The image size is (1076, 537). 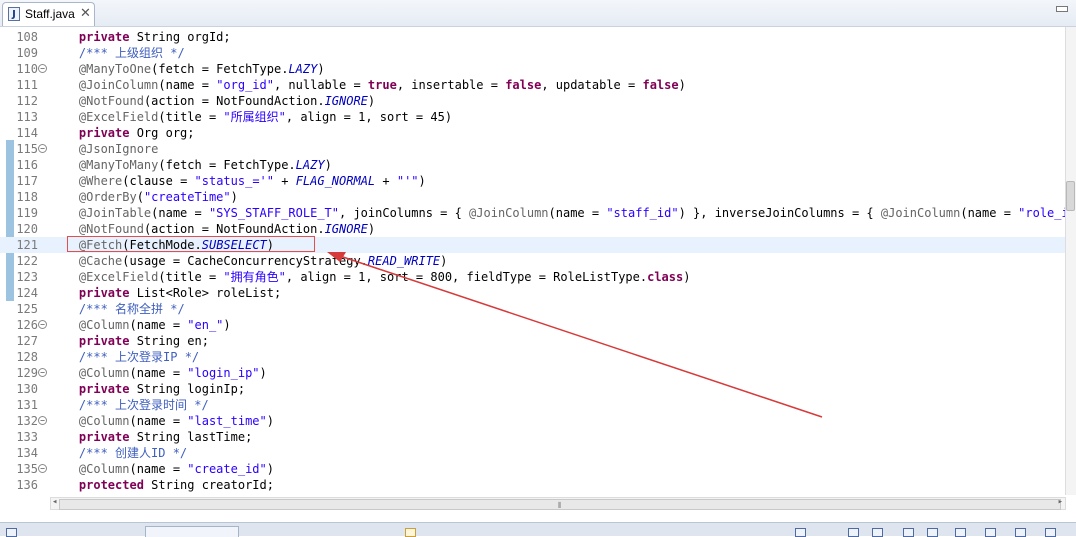 I want to click on scroll-left-arrow-icon: ◂, so click(x=54, y=502).